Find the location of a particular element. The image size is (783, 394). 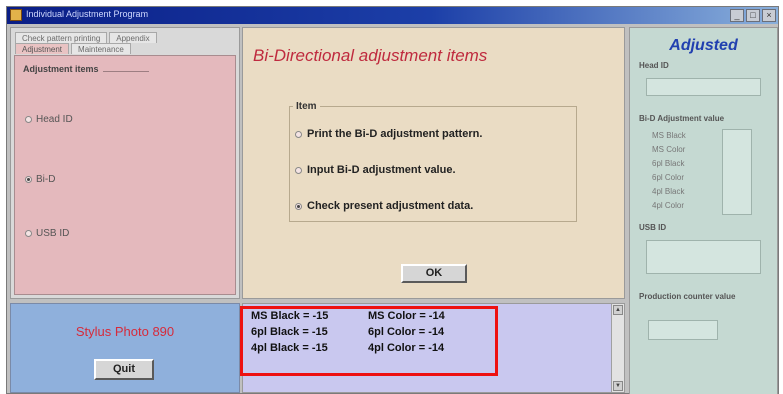

adj-row-label: MS Color is located at coordinates (669, 149).